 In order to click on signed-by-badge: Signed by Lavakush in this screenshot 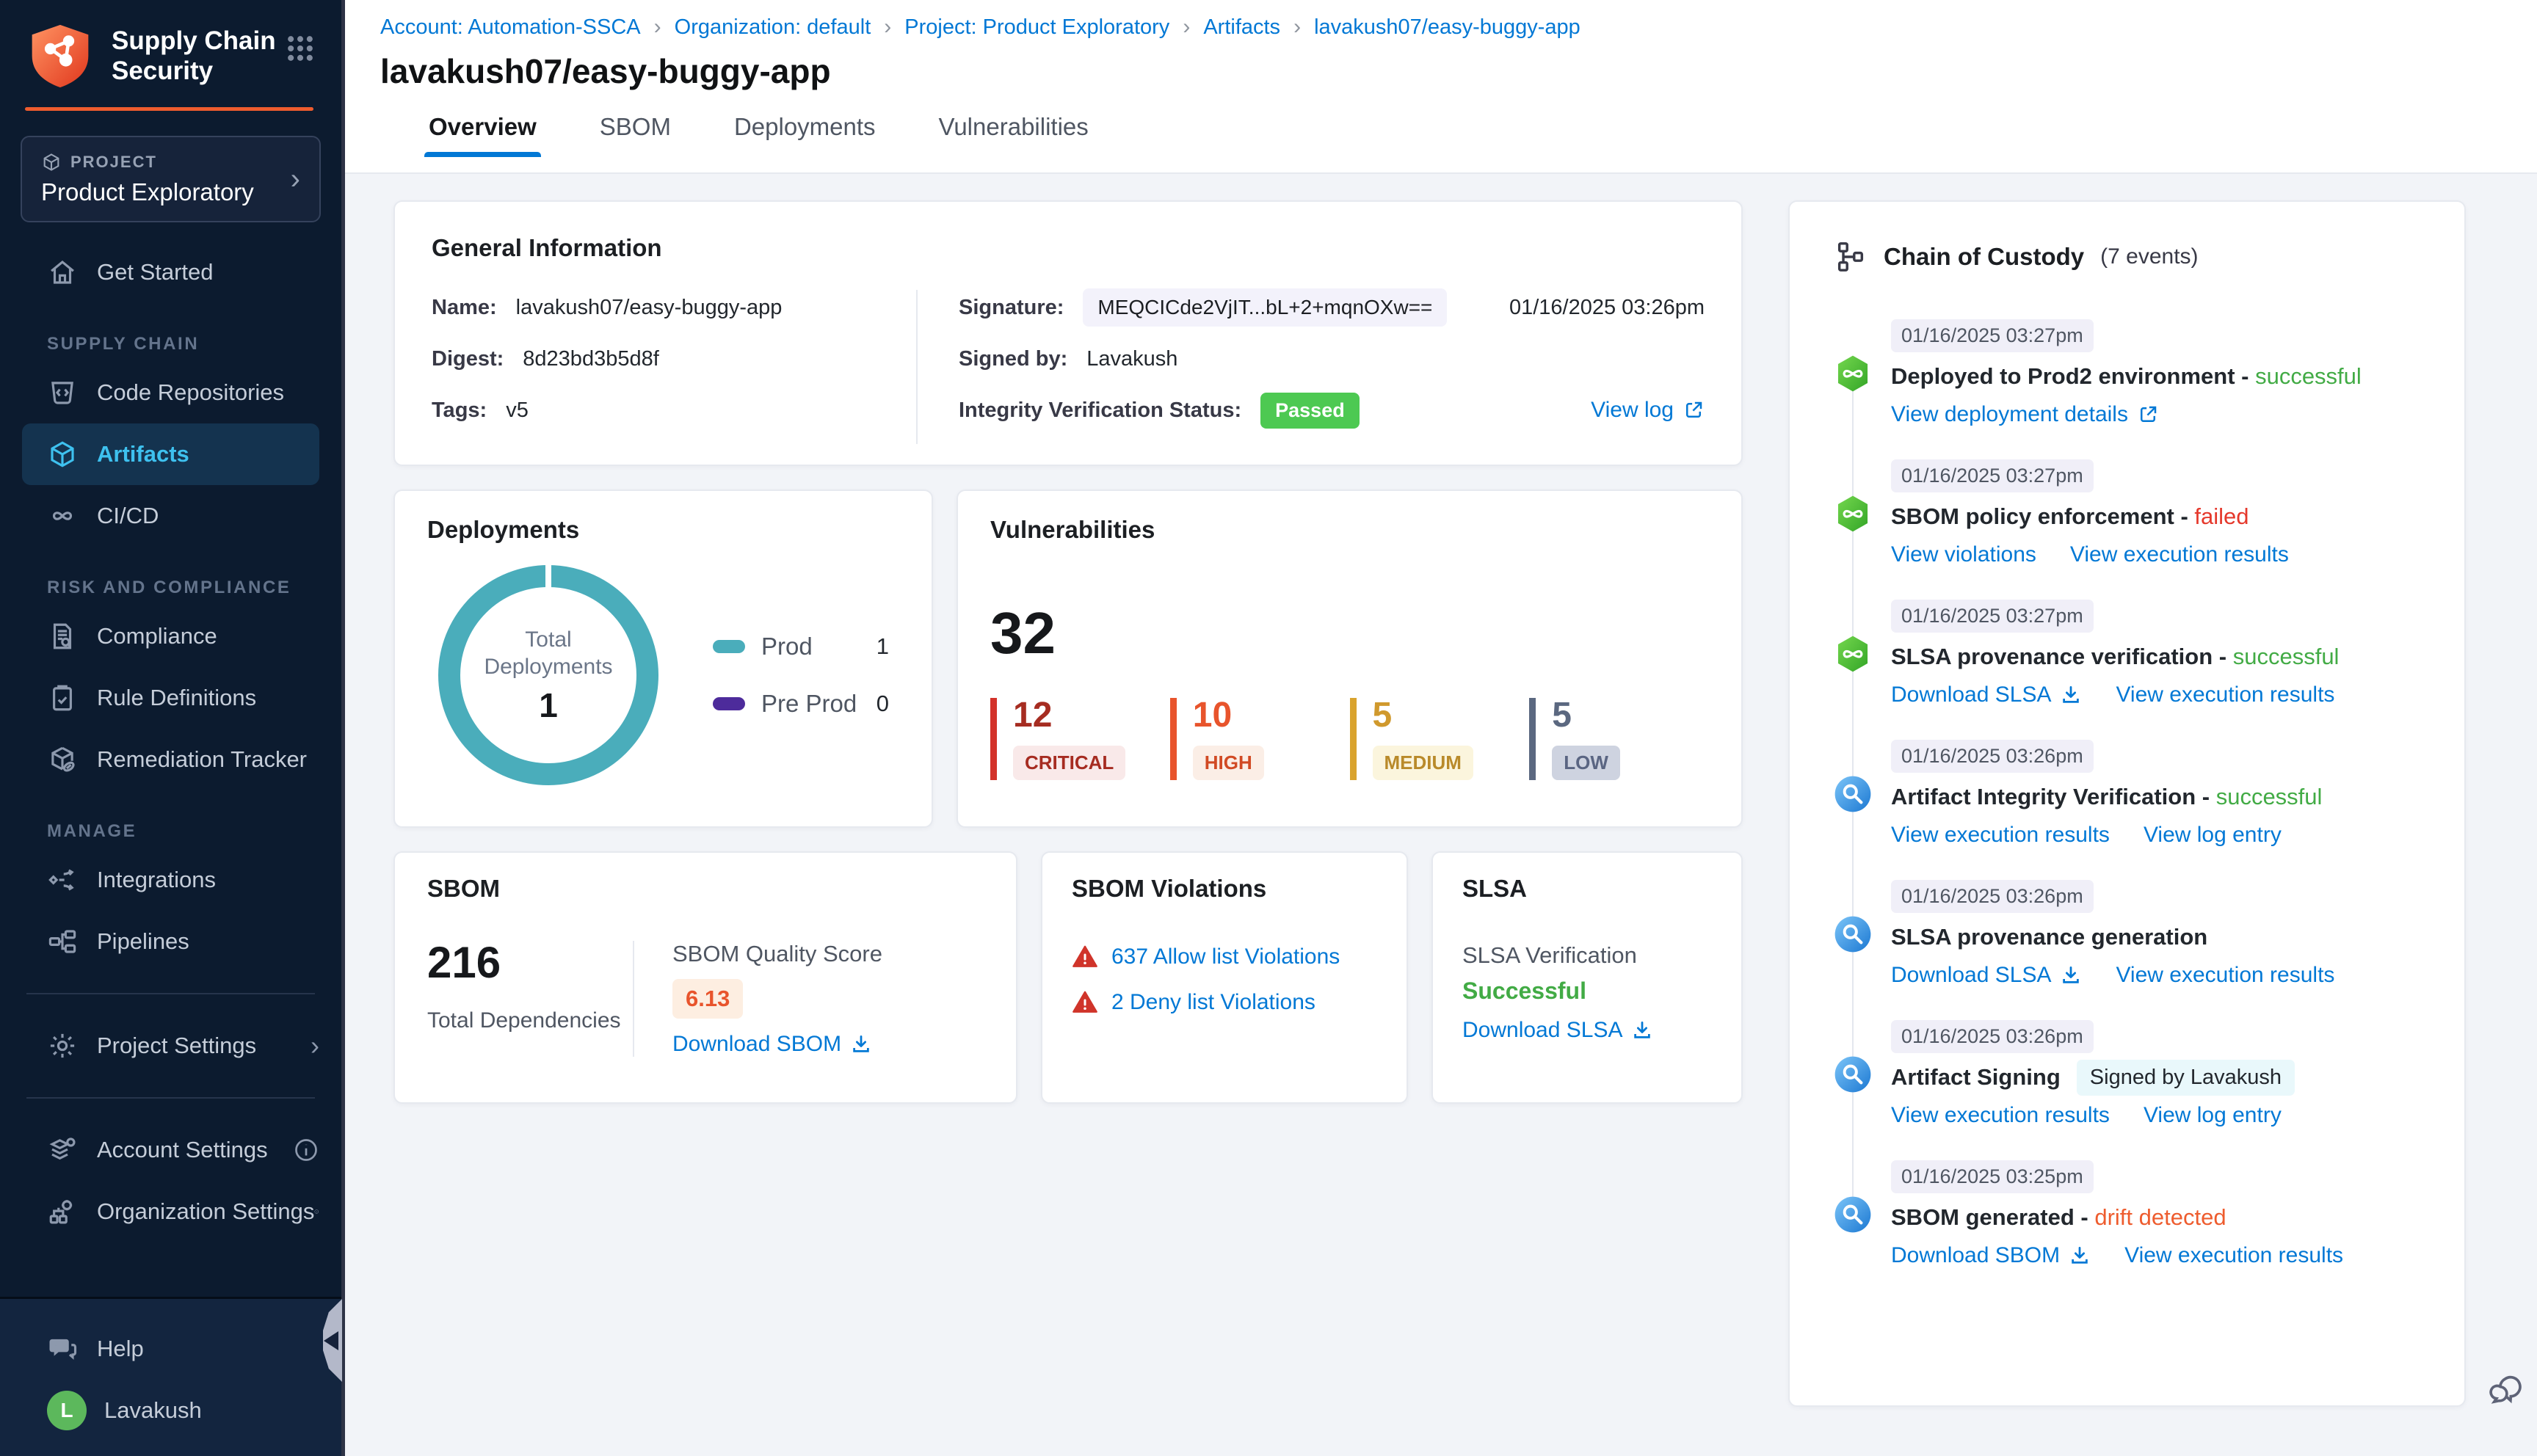, I will do `click(2185, 1077)`.